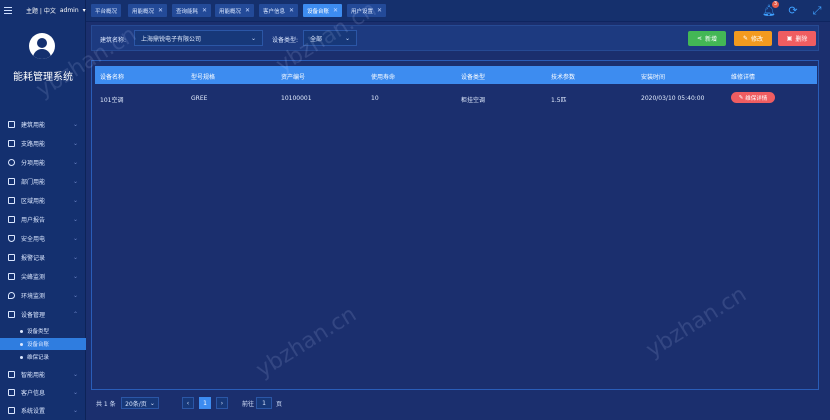 The image size is (830, 420). Describe the element at coordinates (743, 77) in the screenshot. I see `column-header: 维修详情` at that location.